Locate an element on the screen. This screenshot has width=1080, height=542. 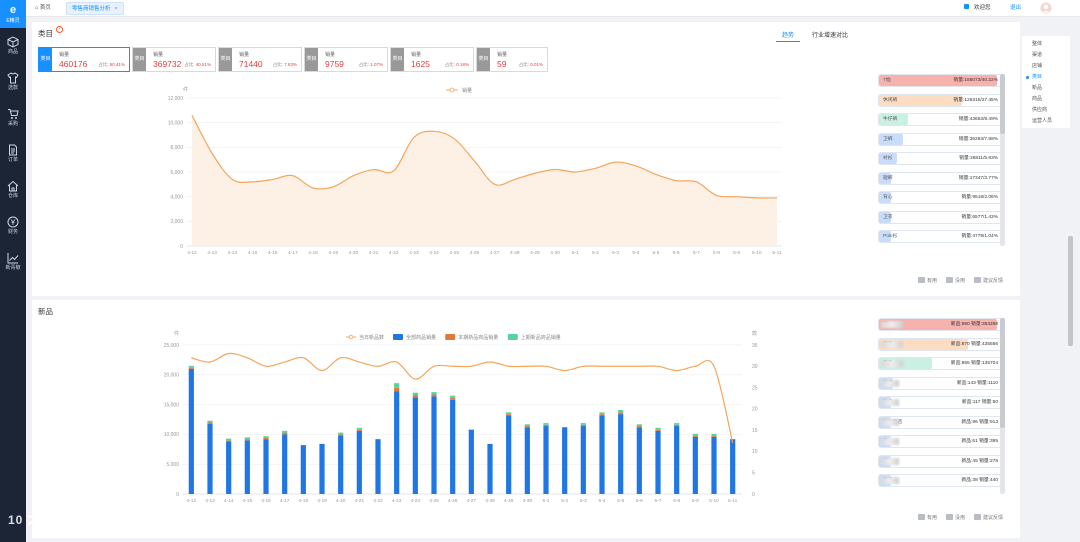
ranking-item: 背心 销量:9518/2.06% is located at coordinates (940, 197).